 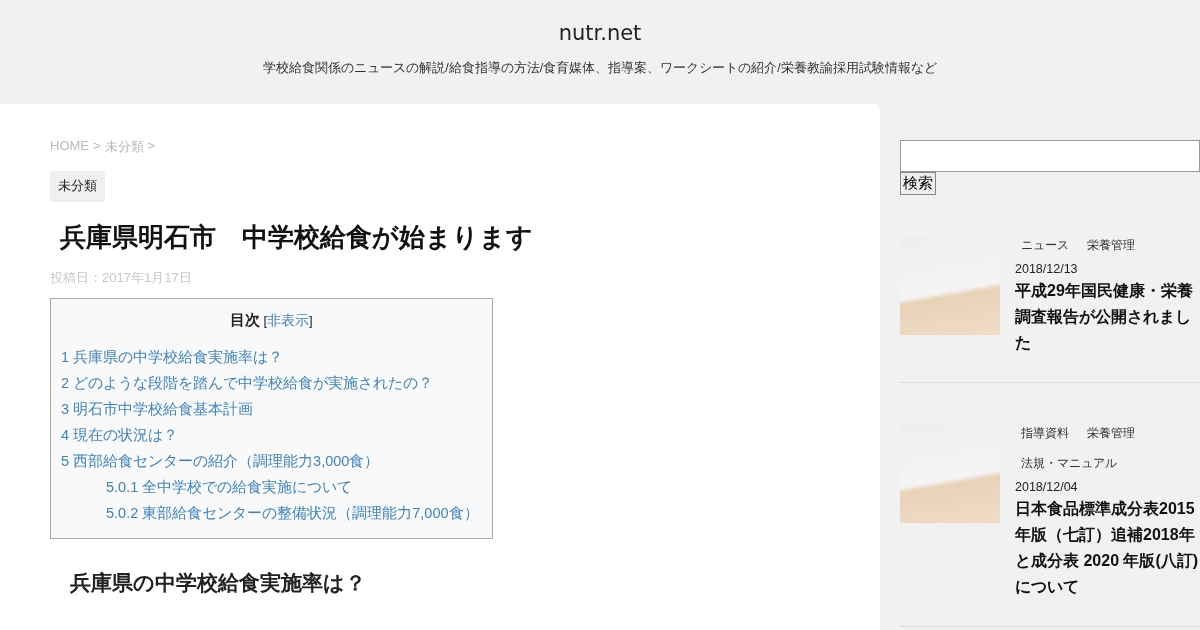 What do you see at coordinates (600, 68) in the screenshot?
I see `site-tagline: 学校給食関係のニュースの解説/給食指導の方法/食育媒体、指導案、ワークシートの紹介/栄養教諭採用試験情報など` at bounding box center [600, 68].